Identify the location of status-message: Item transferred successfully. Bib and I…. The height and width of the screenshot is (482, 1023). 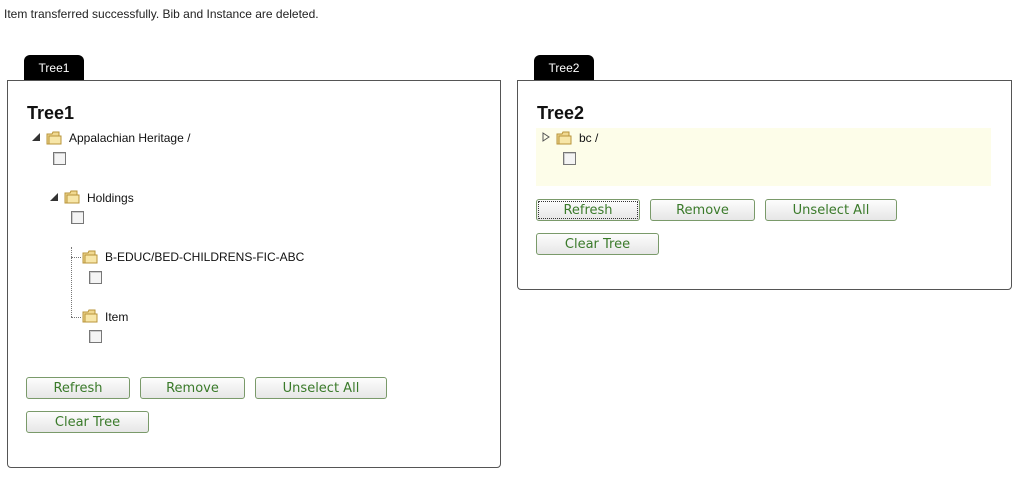
(161, 14).